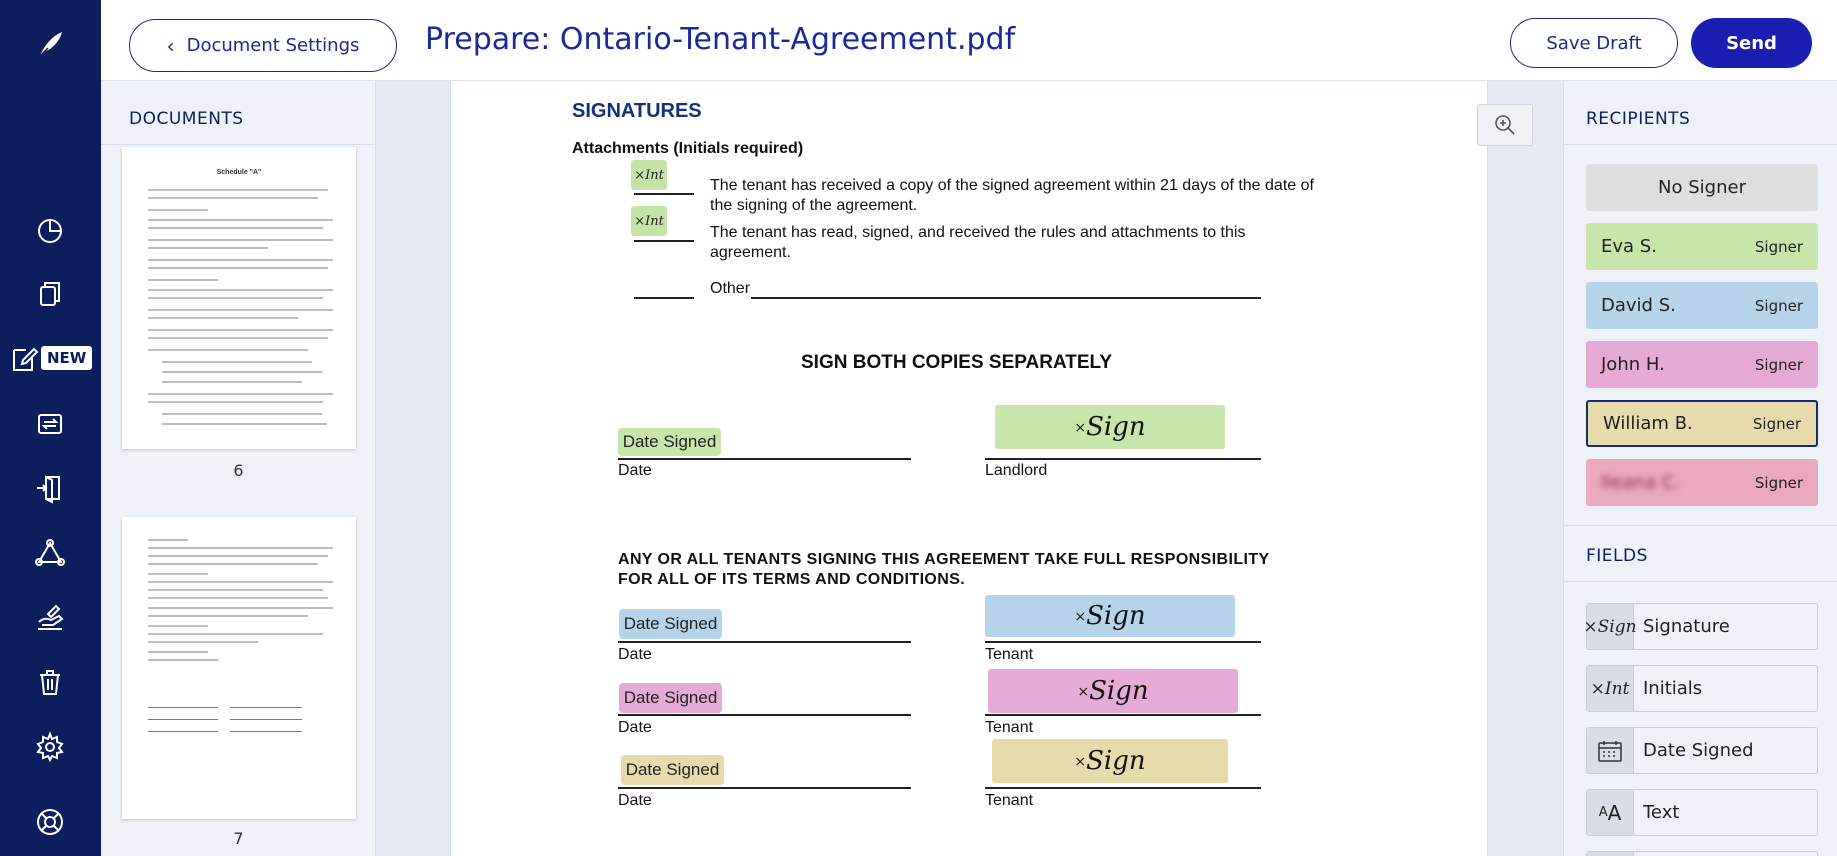 The image size is (1837, 856). I want to click on page-number-7: 7, so click(238, 838).